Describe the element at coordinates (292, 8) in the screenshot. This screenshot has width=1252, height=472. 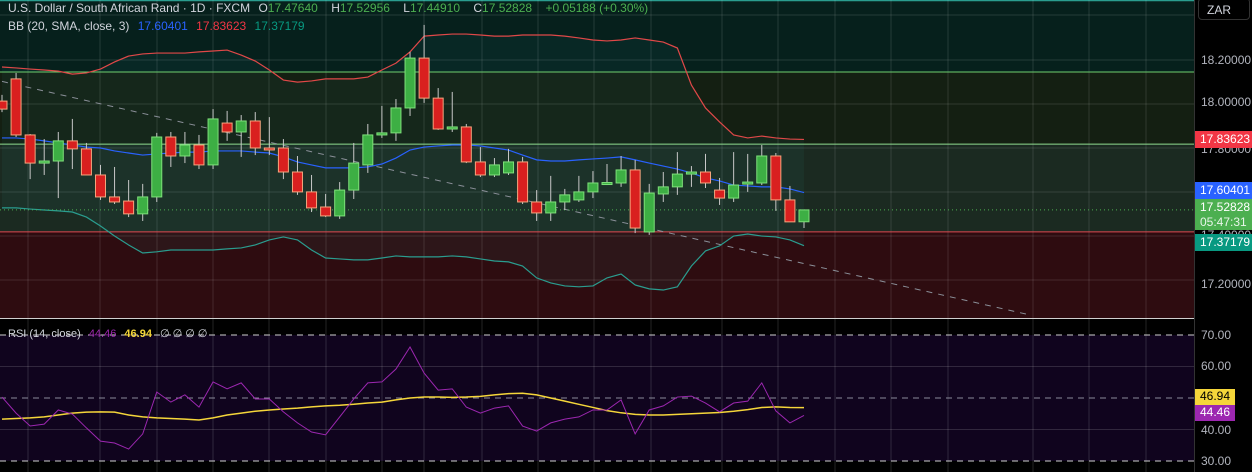
I see `open-value: 17.47640` at that location.